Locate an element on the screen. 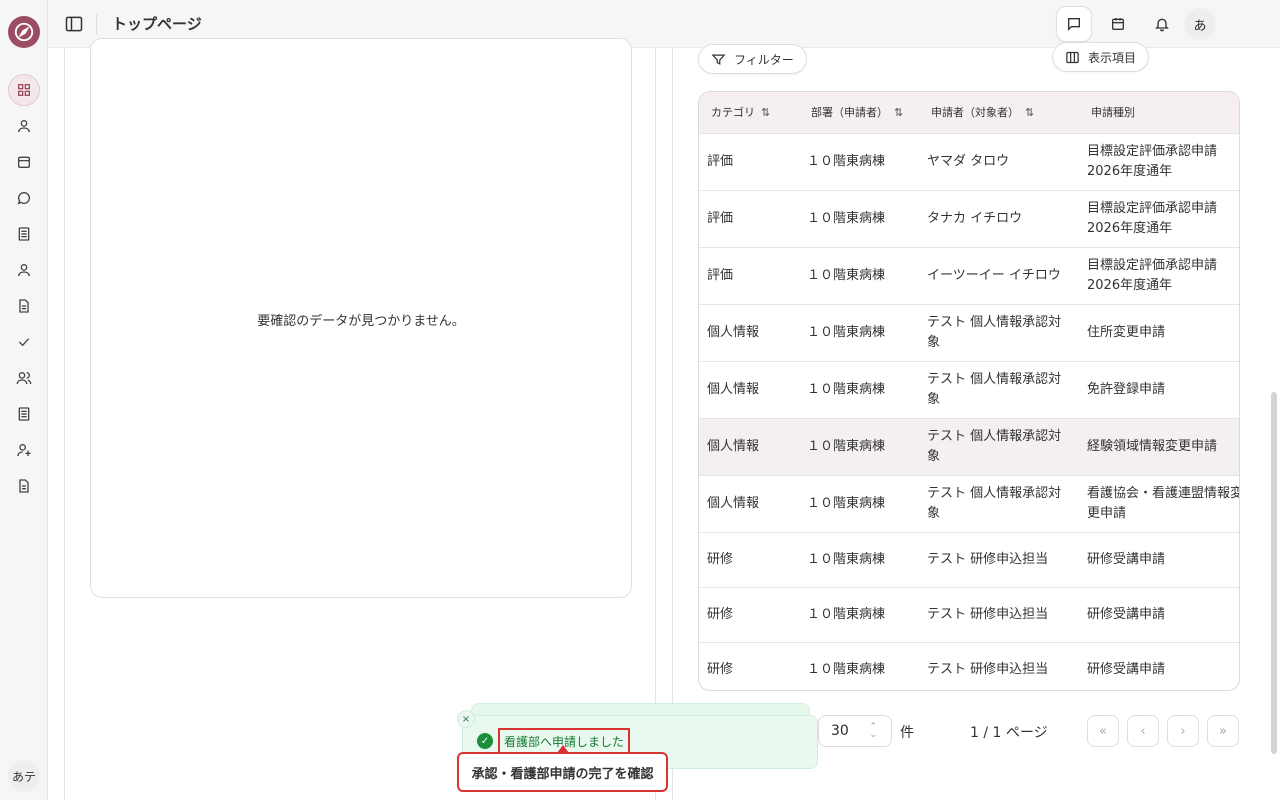 This screenshot has height=800, width=1280. column-header-department: 部署（申請者） ⇅ is located at coordinates (859, 112).